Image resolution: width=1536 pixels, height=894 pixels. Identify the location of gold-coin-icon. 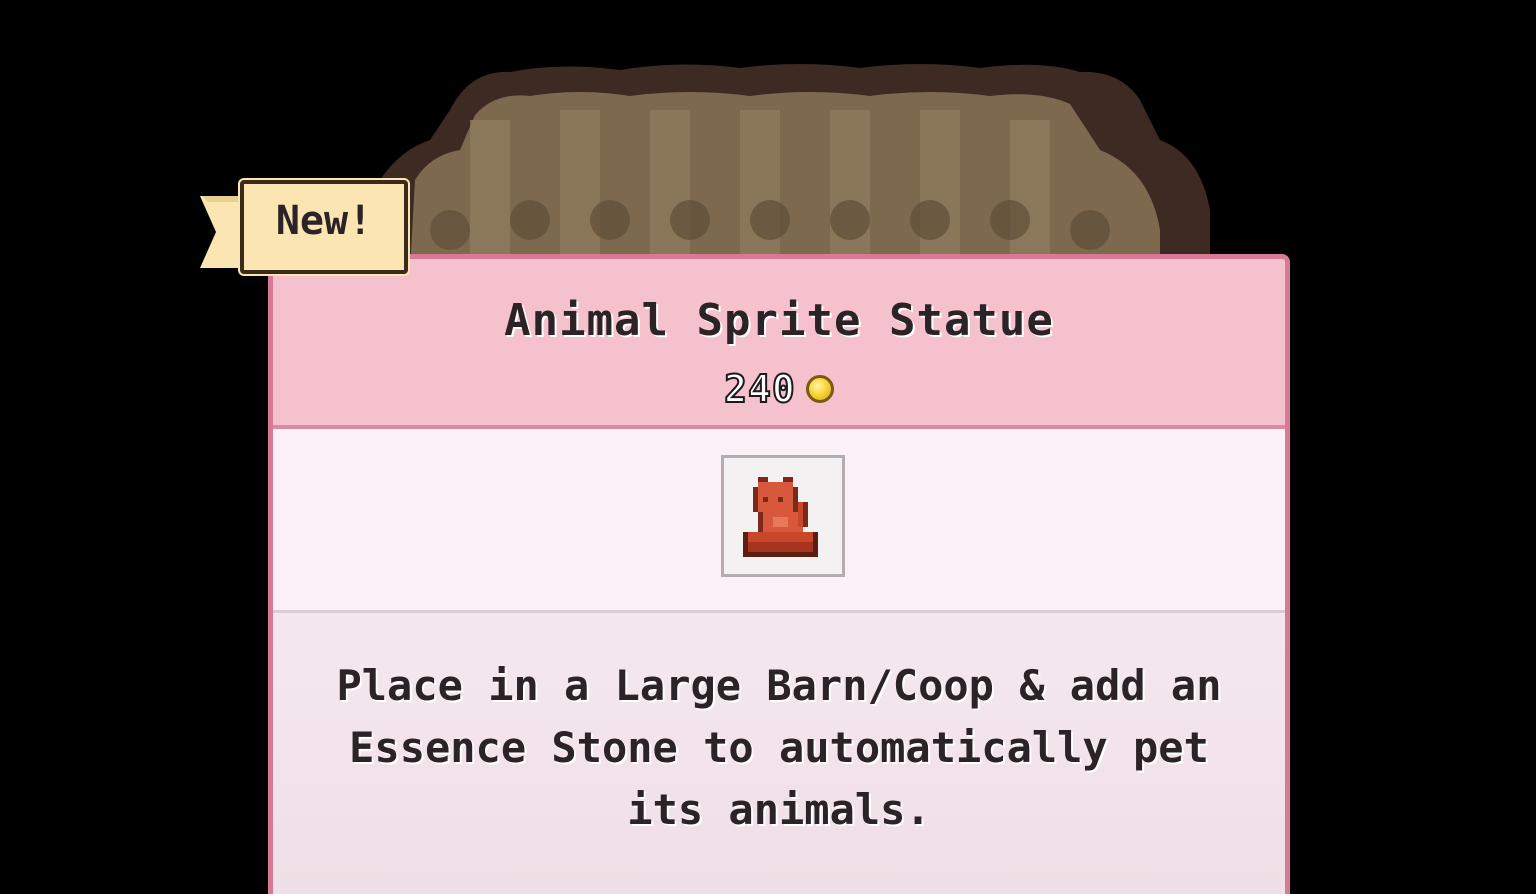
(819, 389).